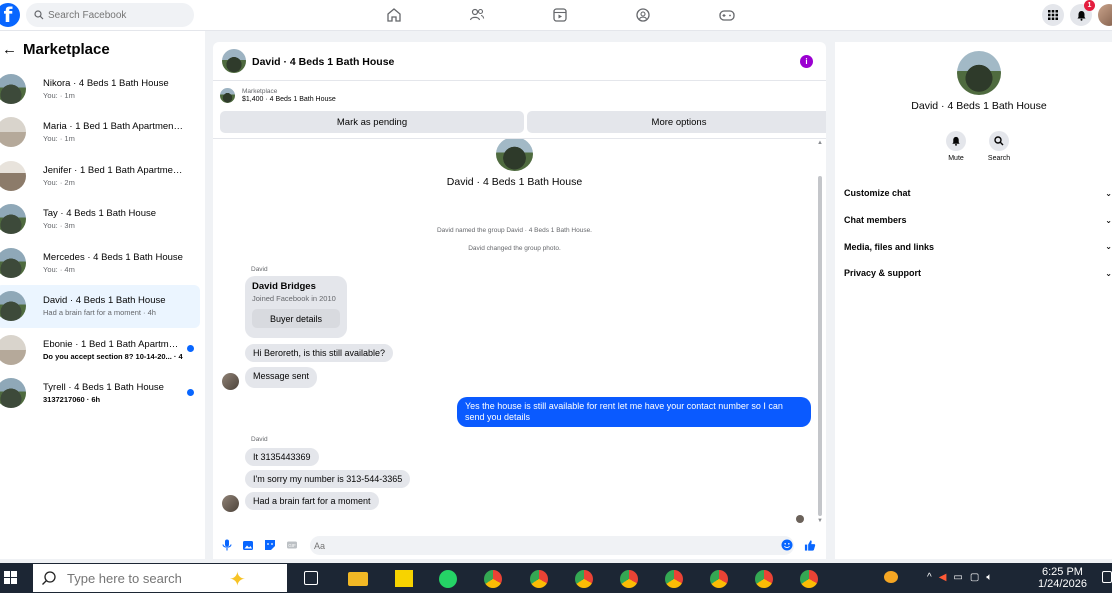 This screenshot has width=1112, height=593. What do you see at coordinates (514, 248) in the screenshot?
I see `system-message: David changed the group photo.` at bounding box center [514, 248].